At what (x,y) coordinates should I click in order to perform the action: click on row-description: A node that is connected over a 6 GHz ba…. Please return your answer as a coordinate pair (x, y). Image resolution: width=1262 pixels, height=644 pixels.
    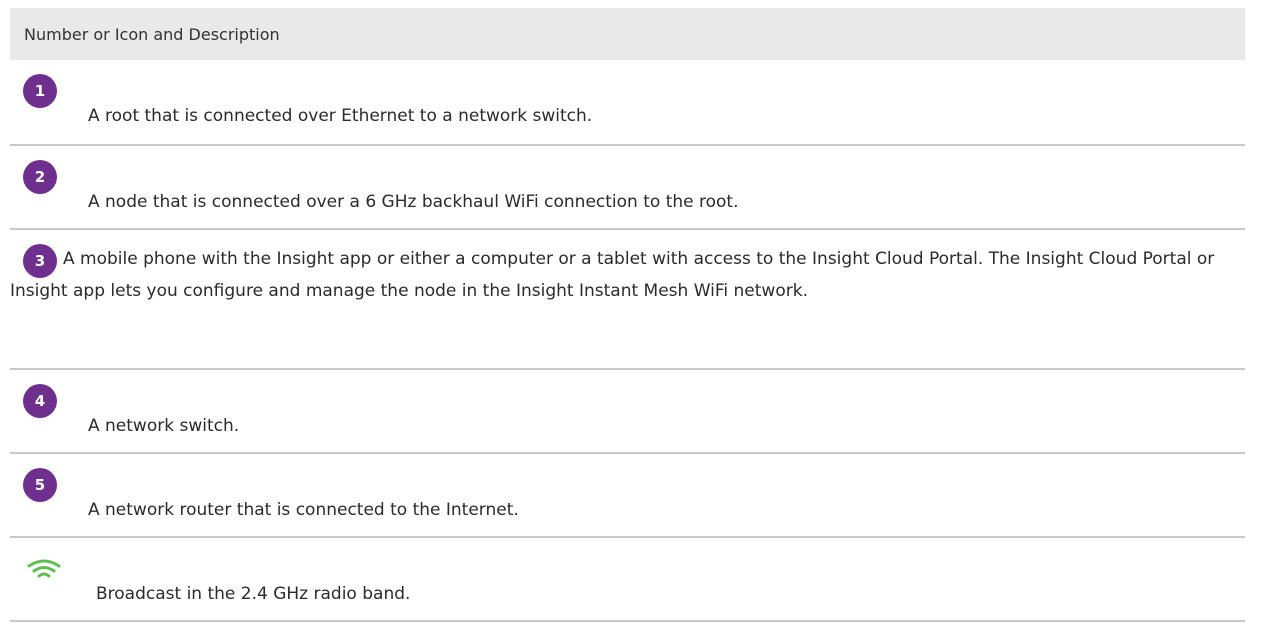
    Looking at the image, I should click on (413, 202).